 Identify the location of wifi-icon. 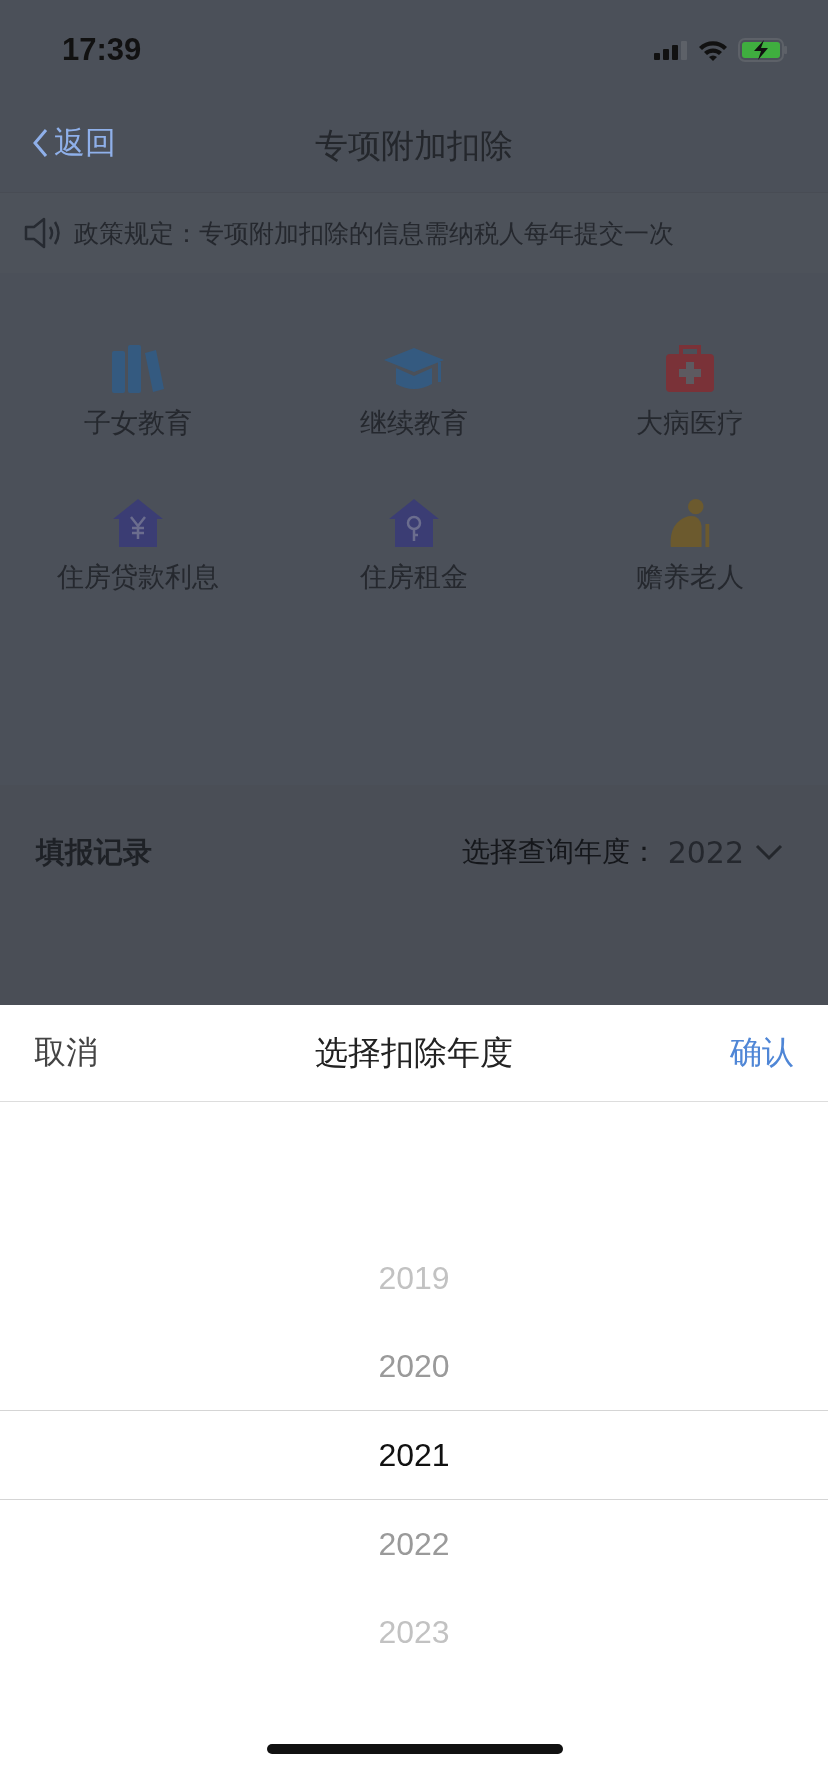
(713, 50).